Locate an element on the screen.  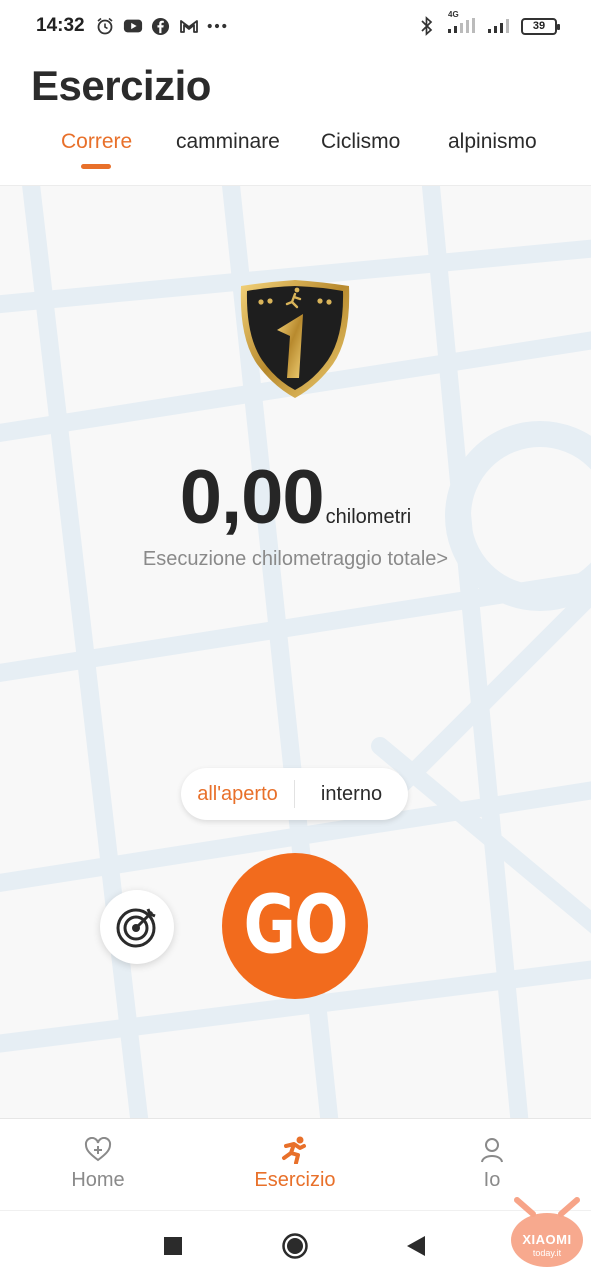
system-nav-bar is located at coordinates (295, 1245).